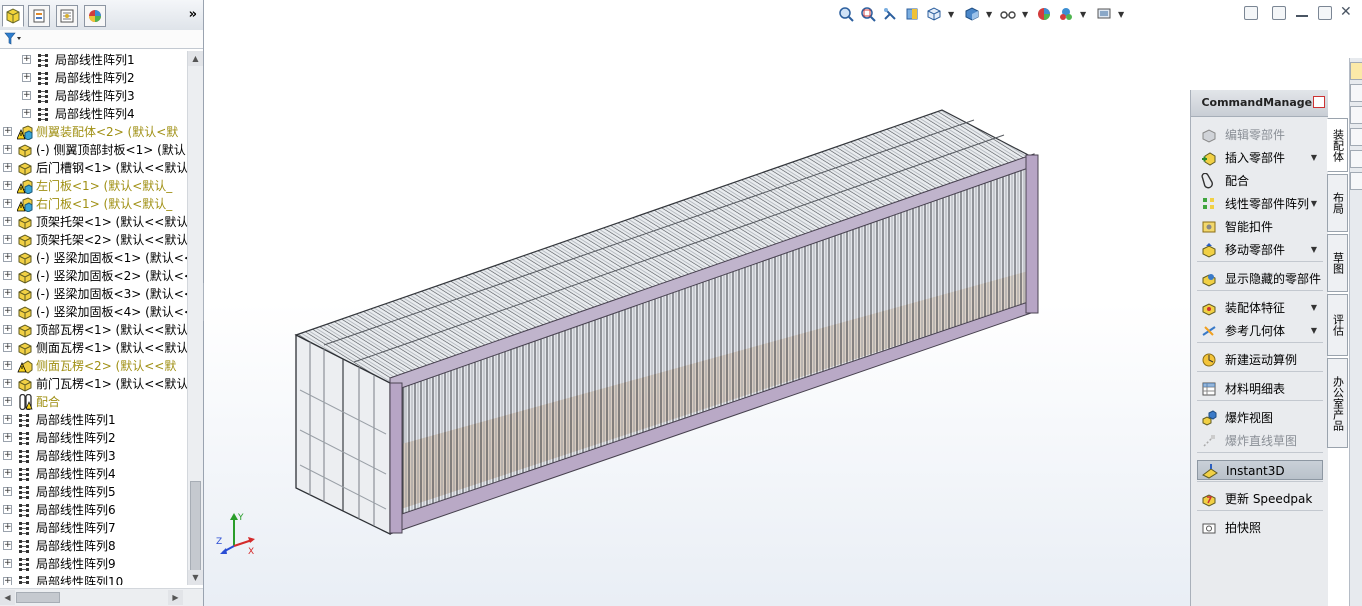  Describe the element at coordinates (93, 276) in the screenshot. I see `tree-item: + (-) 竖梁加固板<2> (默认<<` at that location.